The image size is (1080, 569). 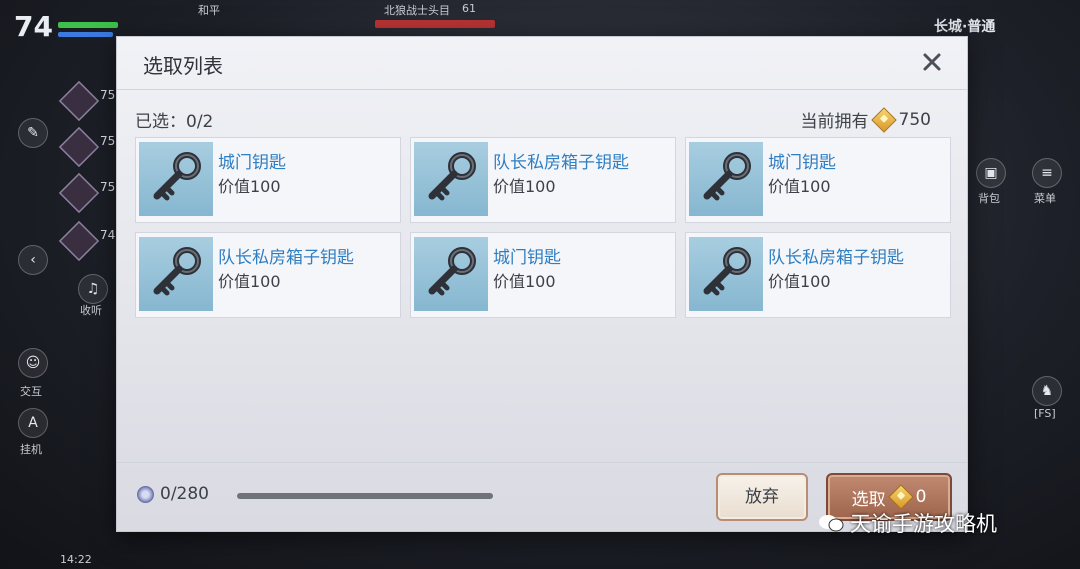 I want to click on zone-name: 长城·普通, so click(x=965, y=27).